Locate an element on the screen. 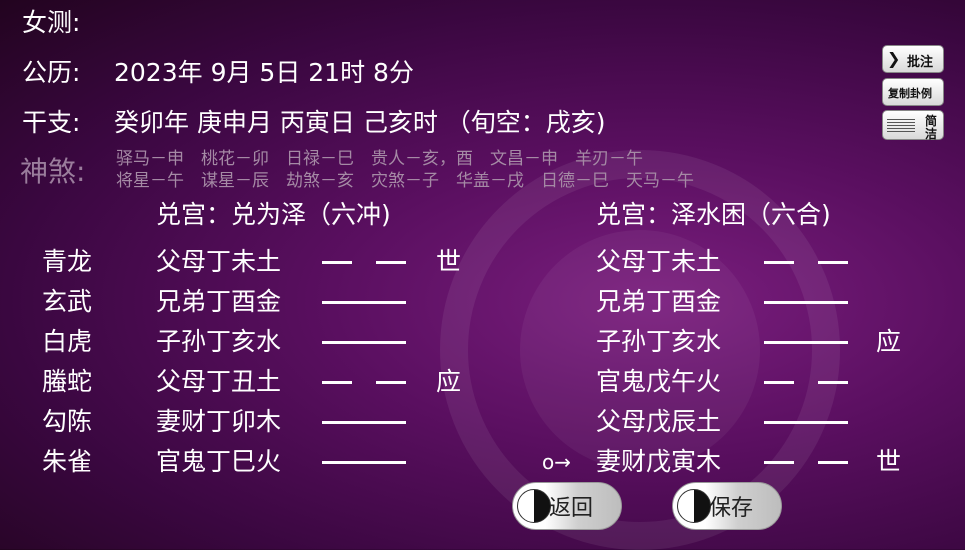 This screenshot has height=550, width=965. left-line-name: 官鬼丁巳火 is located at coordinates (219, 461).